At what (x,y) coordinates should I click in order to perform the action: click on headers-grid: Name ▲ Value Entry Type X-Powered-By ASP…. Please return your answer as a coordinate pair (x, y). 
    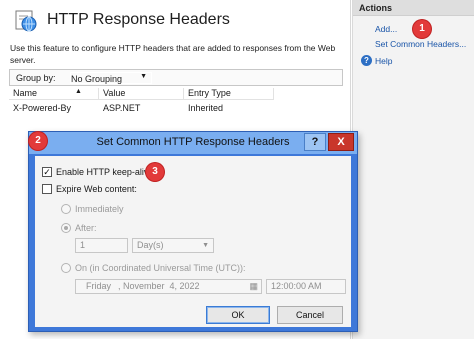
    Looking at the image, I should click on (176, 108).